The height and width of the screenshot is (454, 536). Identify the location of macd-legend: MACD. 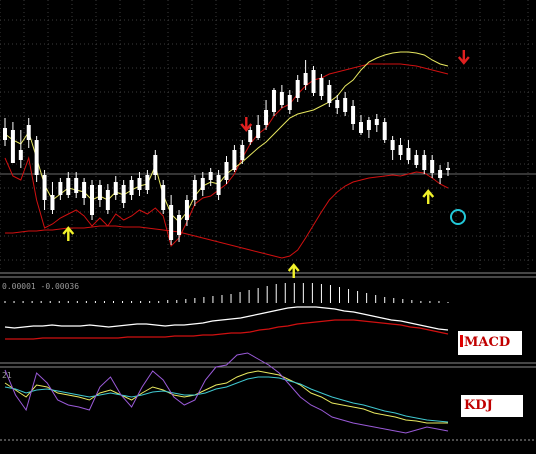
(490, 343).